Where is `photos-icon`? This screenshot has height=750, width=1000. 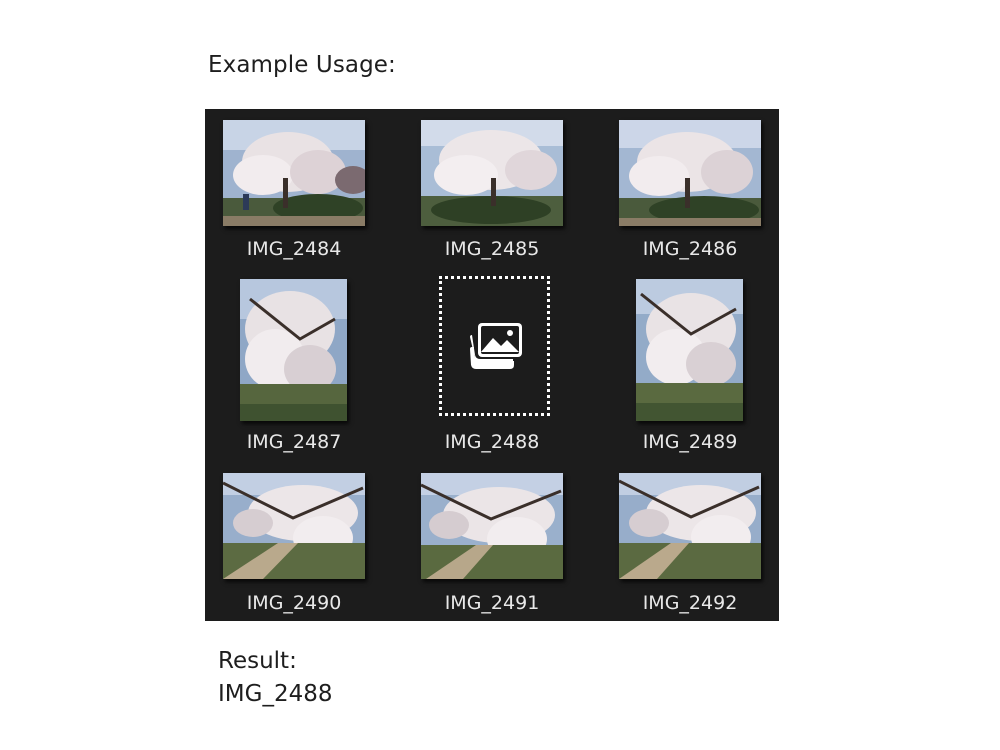
photos-icon is located at coordinates (495, 346).